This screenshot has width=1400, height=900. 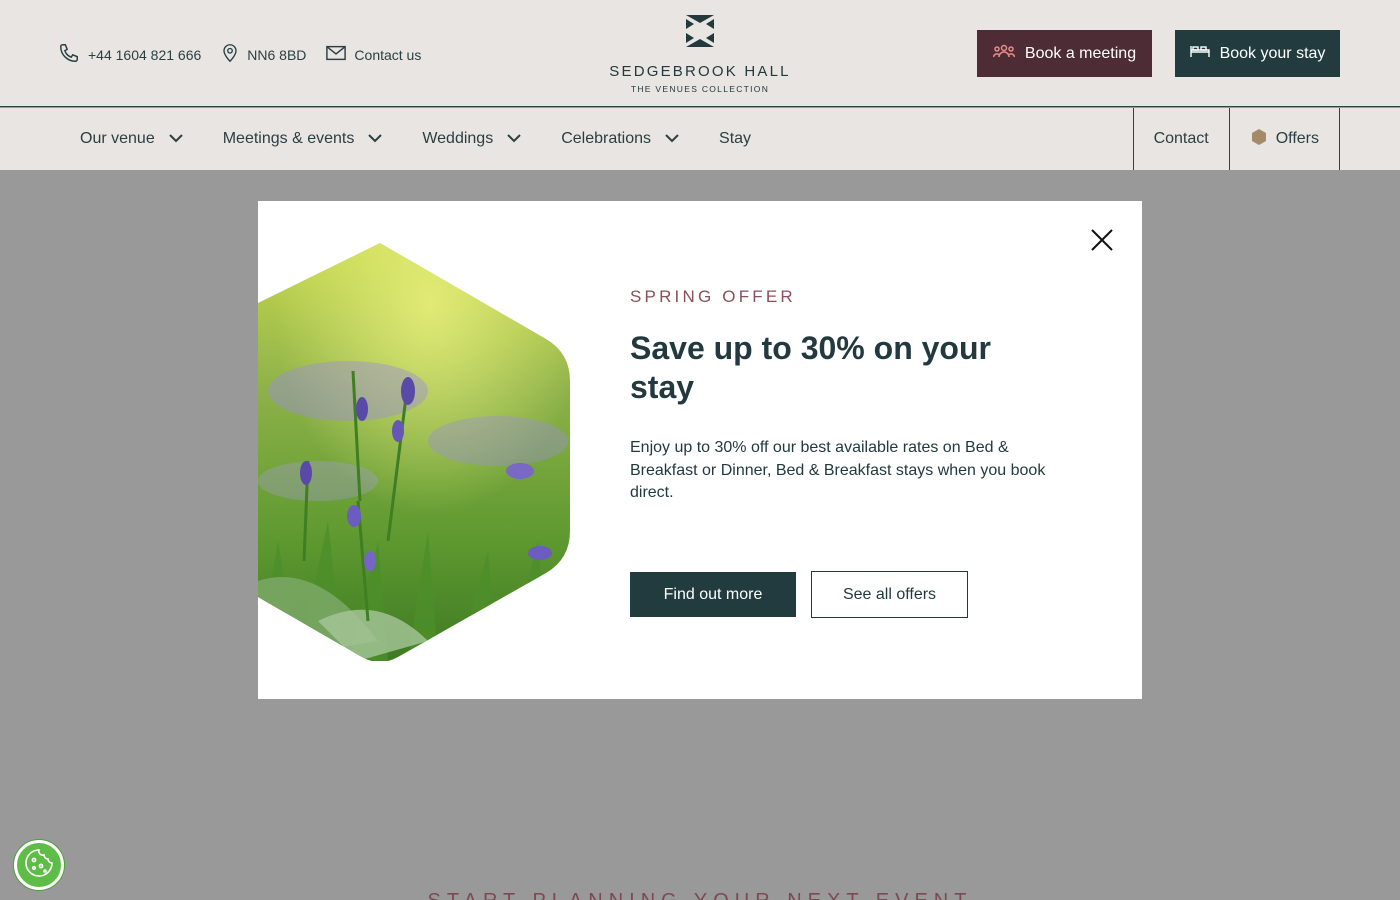 I want to click on bed-icon, so click(x=1204, y=53).